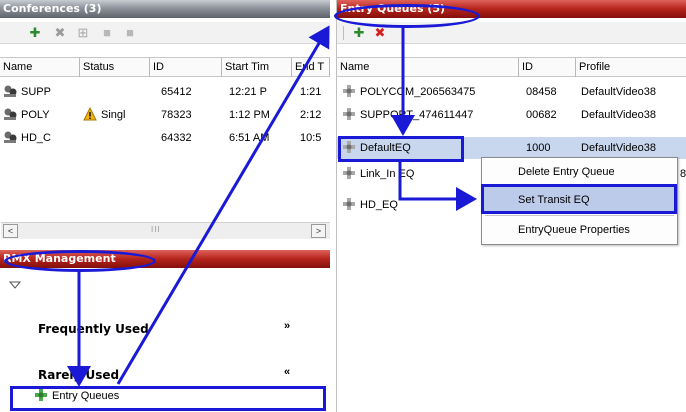 This screenshot has width=686, height=412. Describe the element at coordinates (83, 33) in the screenshot. I see `merge-icon: ⊞` at that location.